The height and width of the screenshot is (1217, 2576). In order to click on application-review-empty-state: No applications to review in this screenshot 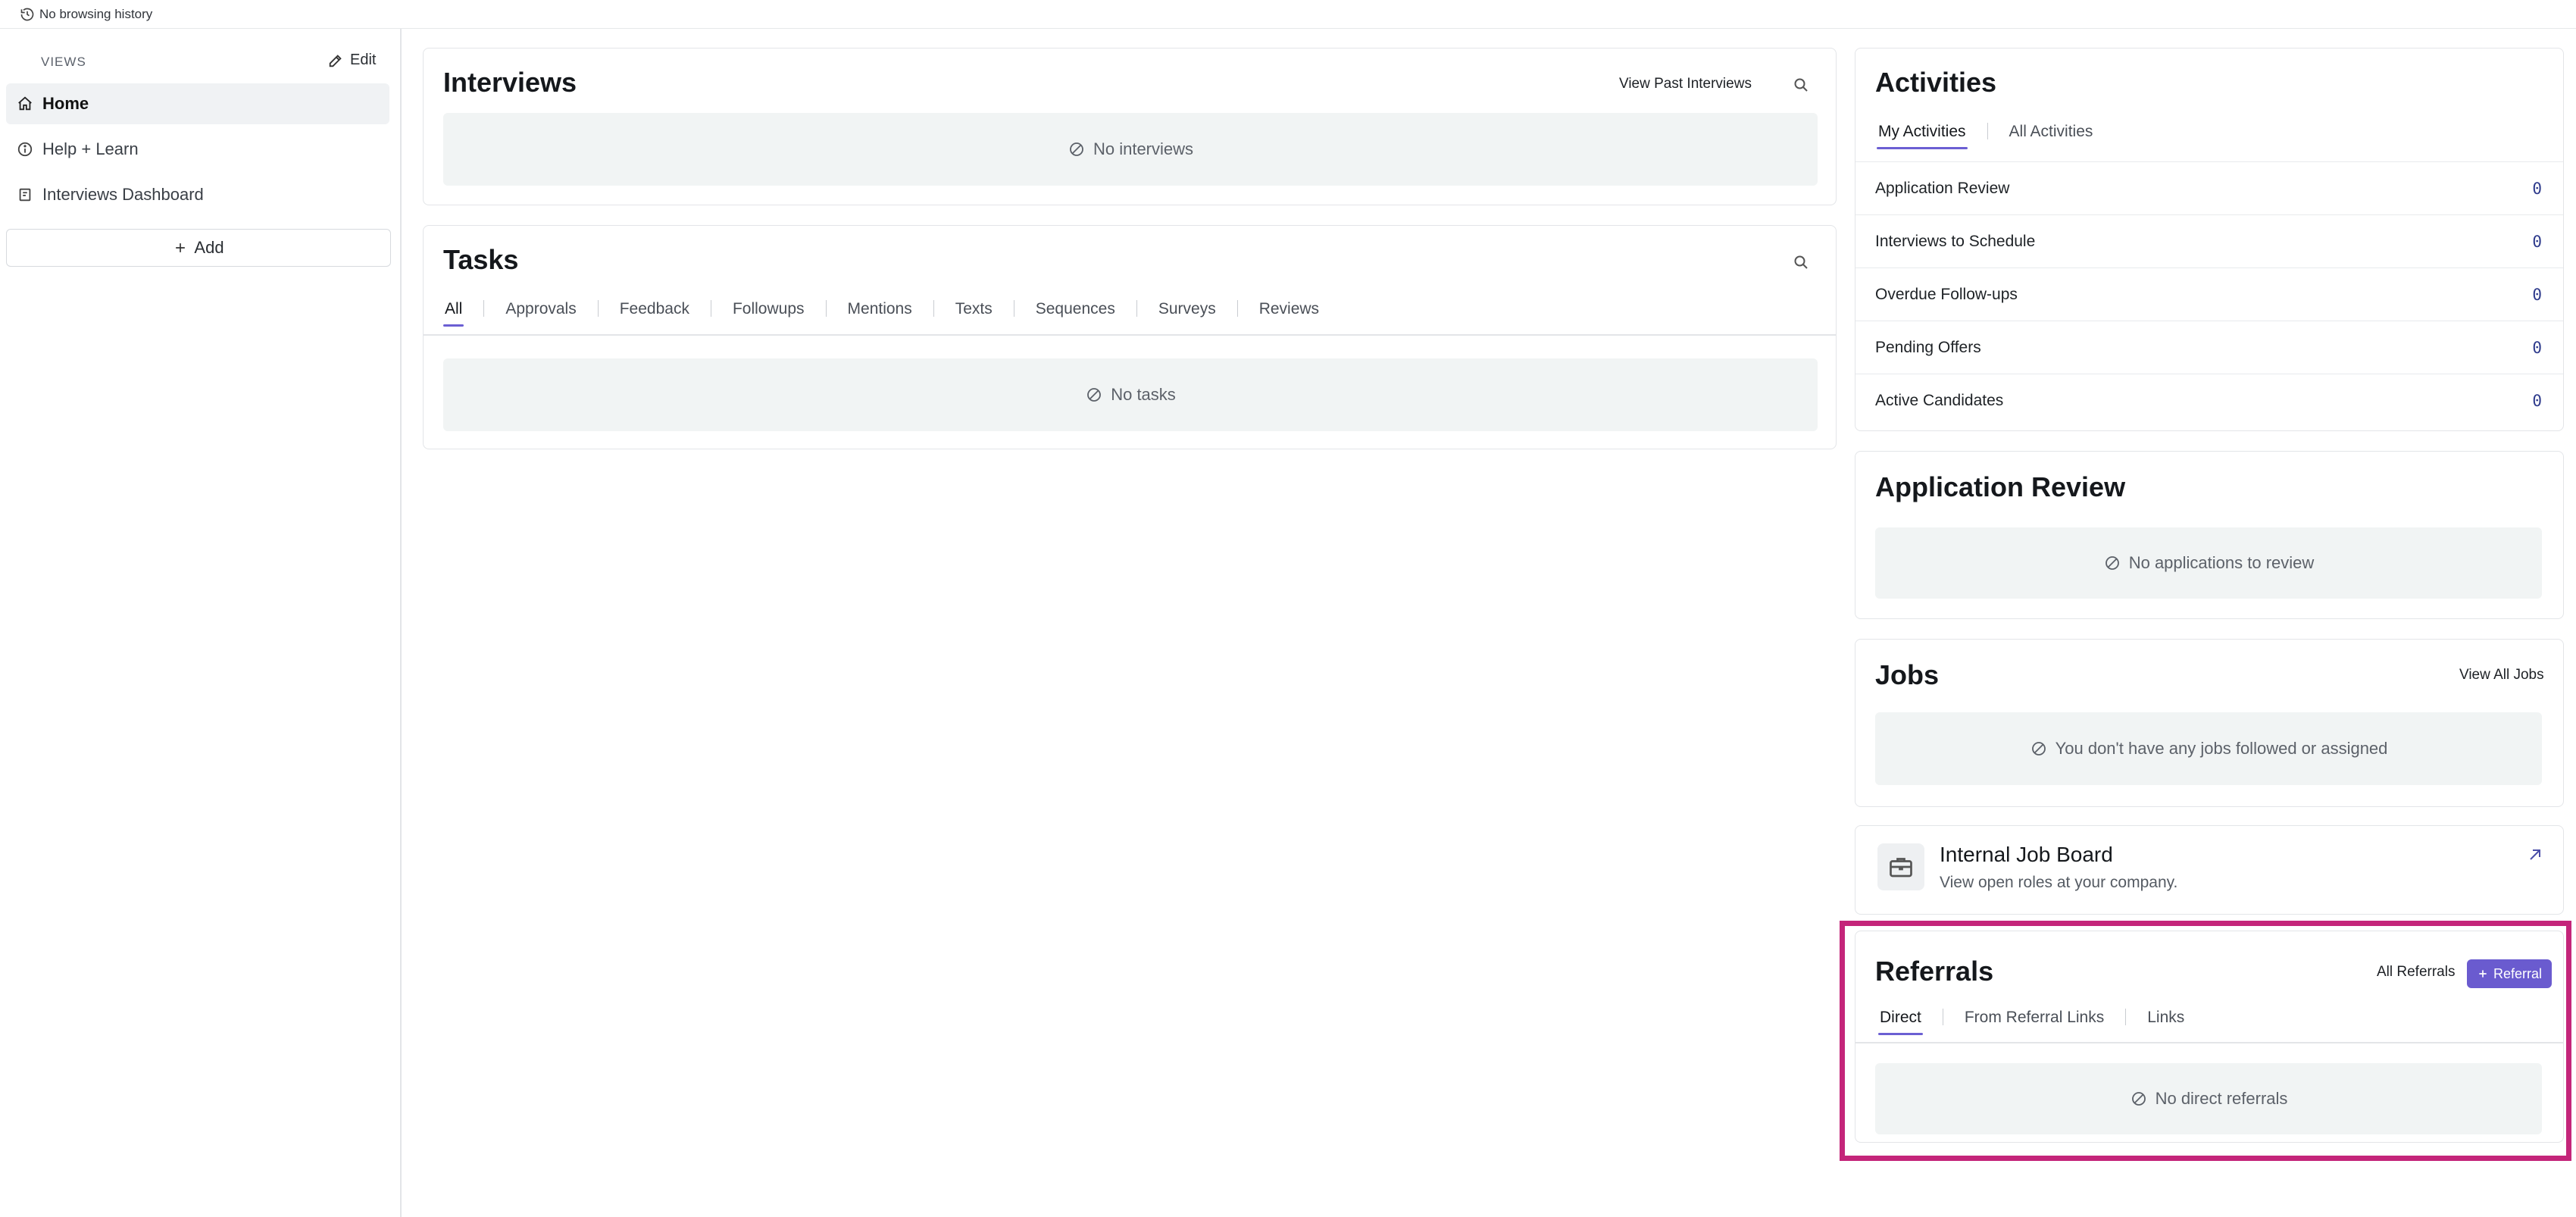, I will do `click(2208, 563)`.